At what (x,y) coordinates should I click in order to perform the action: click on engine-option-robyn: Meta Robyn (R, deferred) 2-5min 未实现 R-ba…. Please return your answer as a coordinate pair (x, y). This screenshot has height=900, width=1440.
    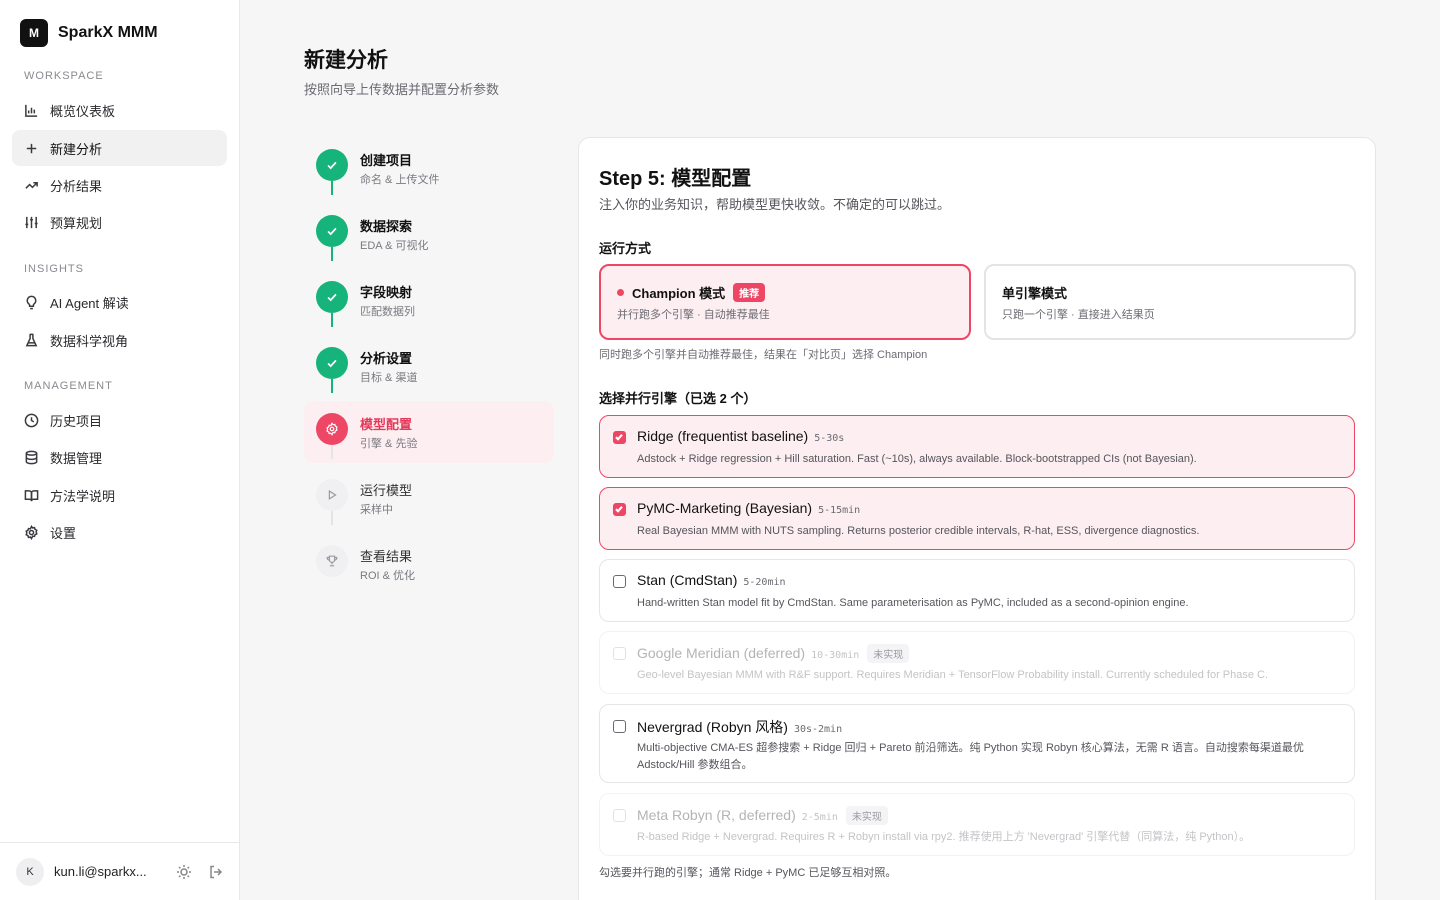
    Looking at the image, I should click on (977, 824).